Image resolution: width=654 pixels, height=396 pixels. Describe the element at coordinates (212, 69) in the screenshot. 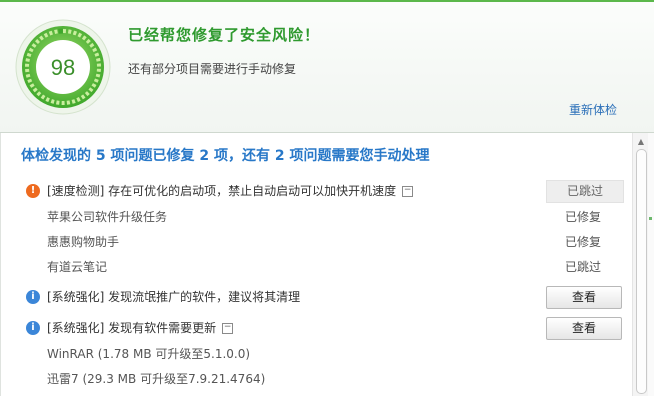

I see `page-subtitle: 还有部分项目需要进行手动修复` at that location.